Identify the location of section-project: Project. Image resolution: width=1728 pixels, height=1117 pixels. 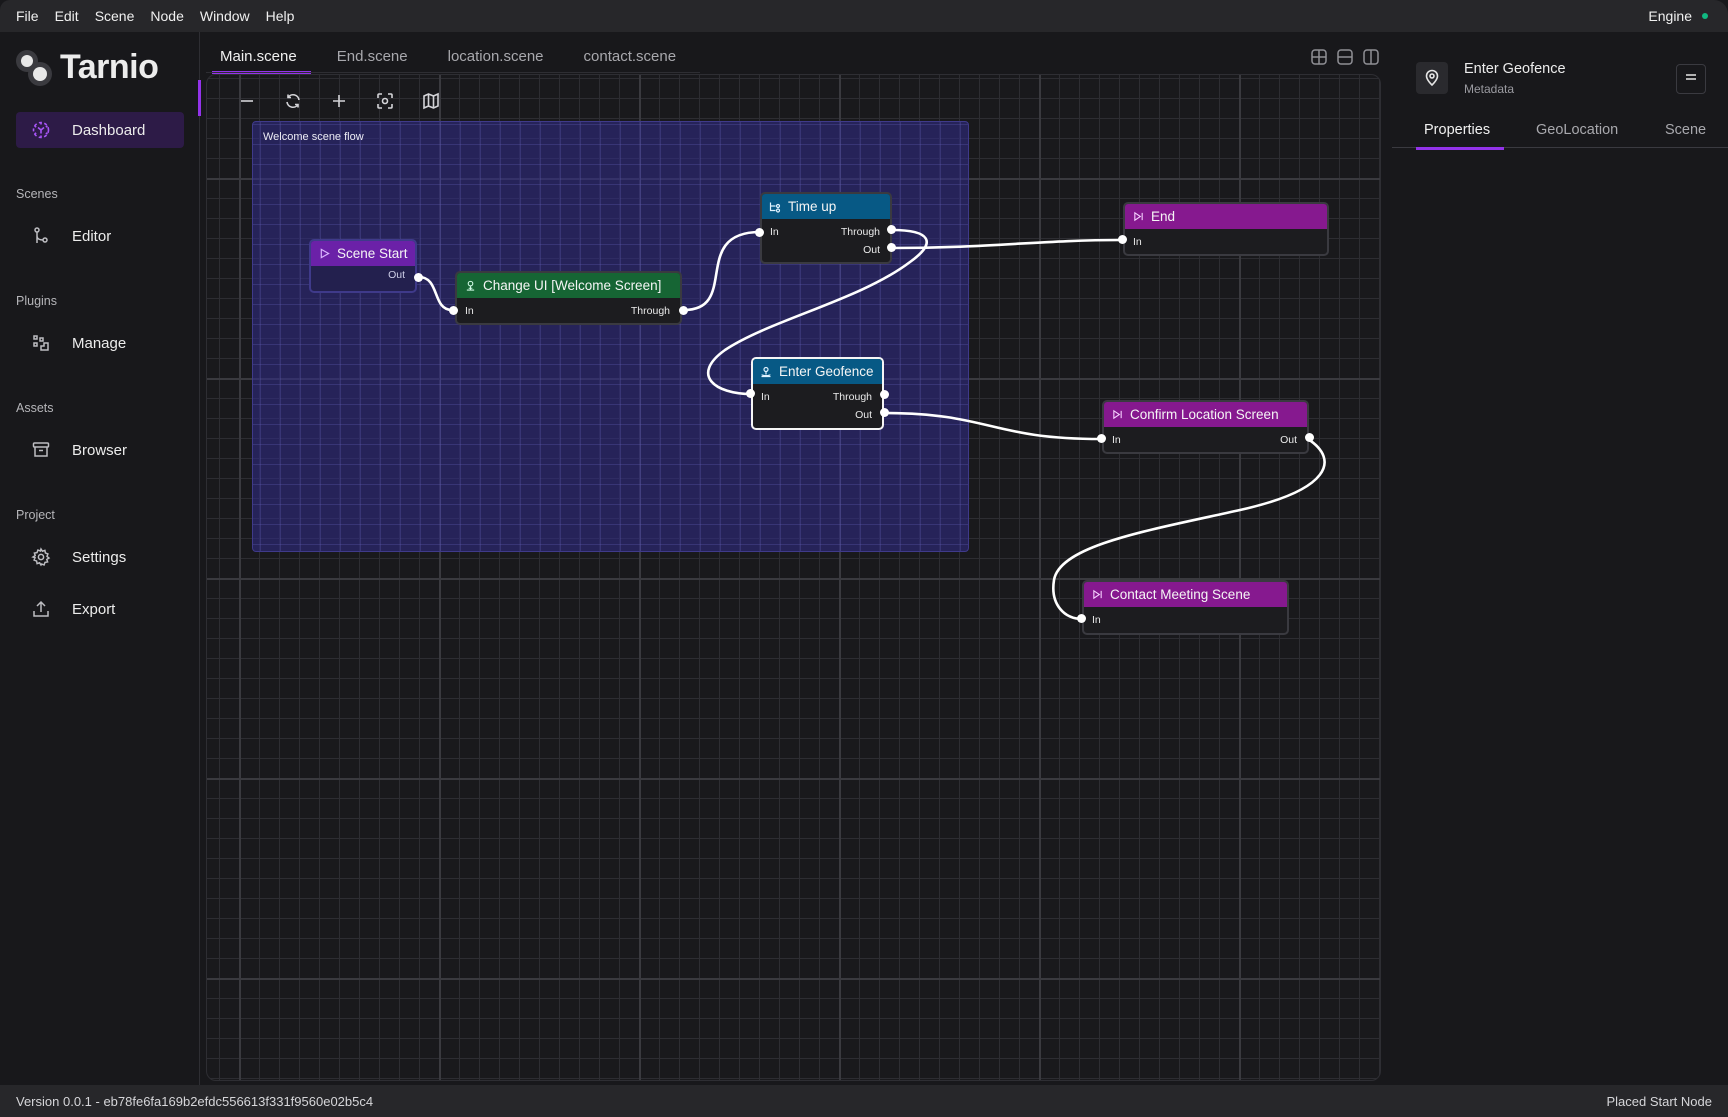
(35, 515).